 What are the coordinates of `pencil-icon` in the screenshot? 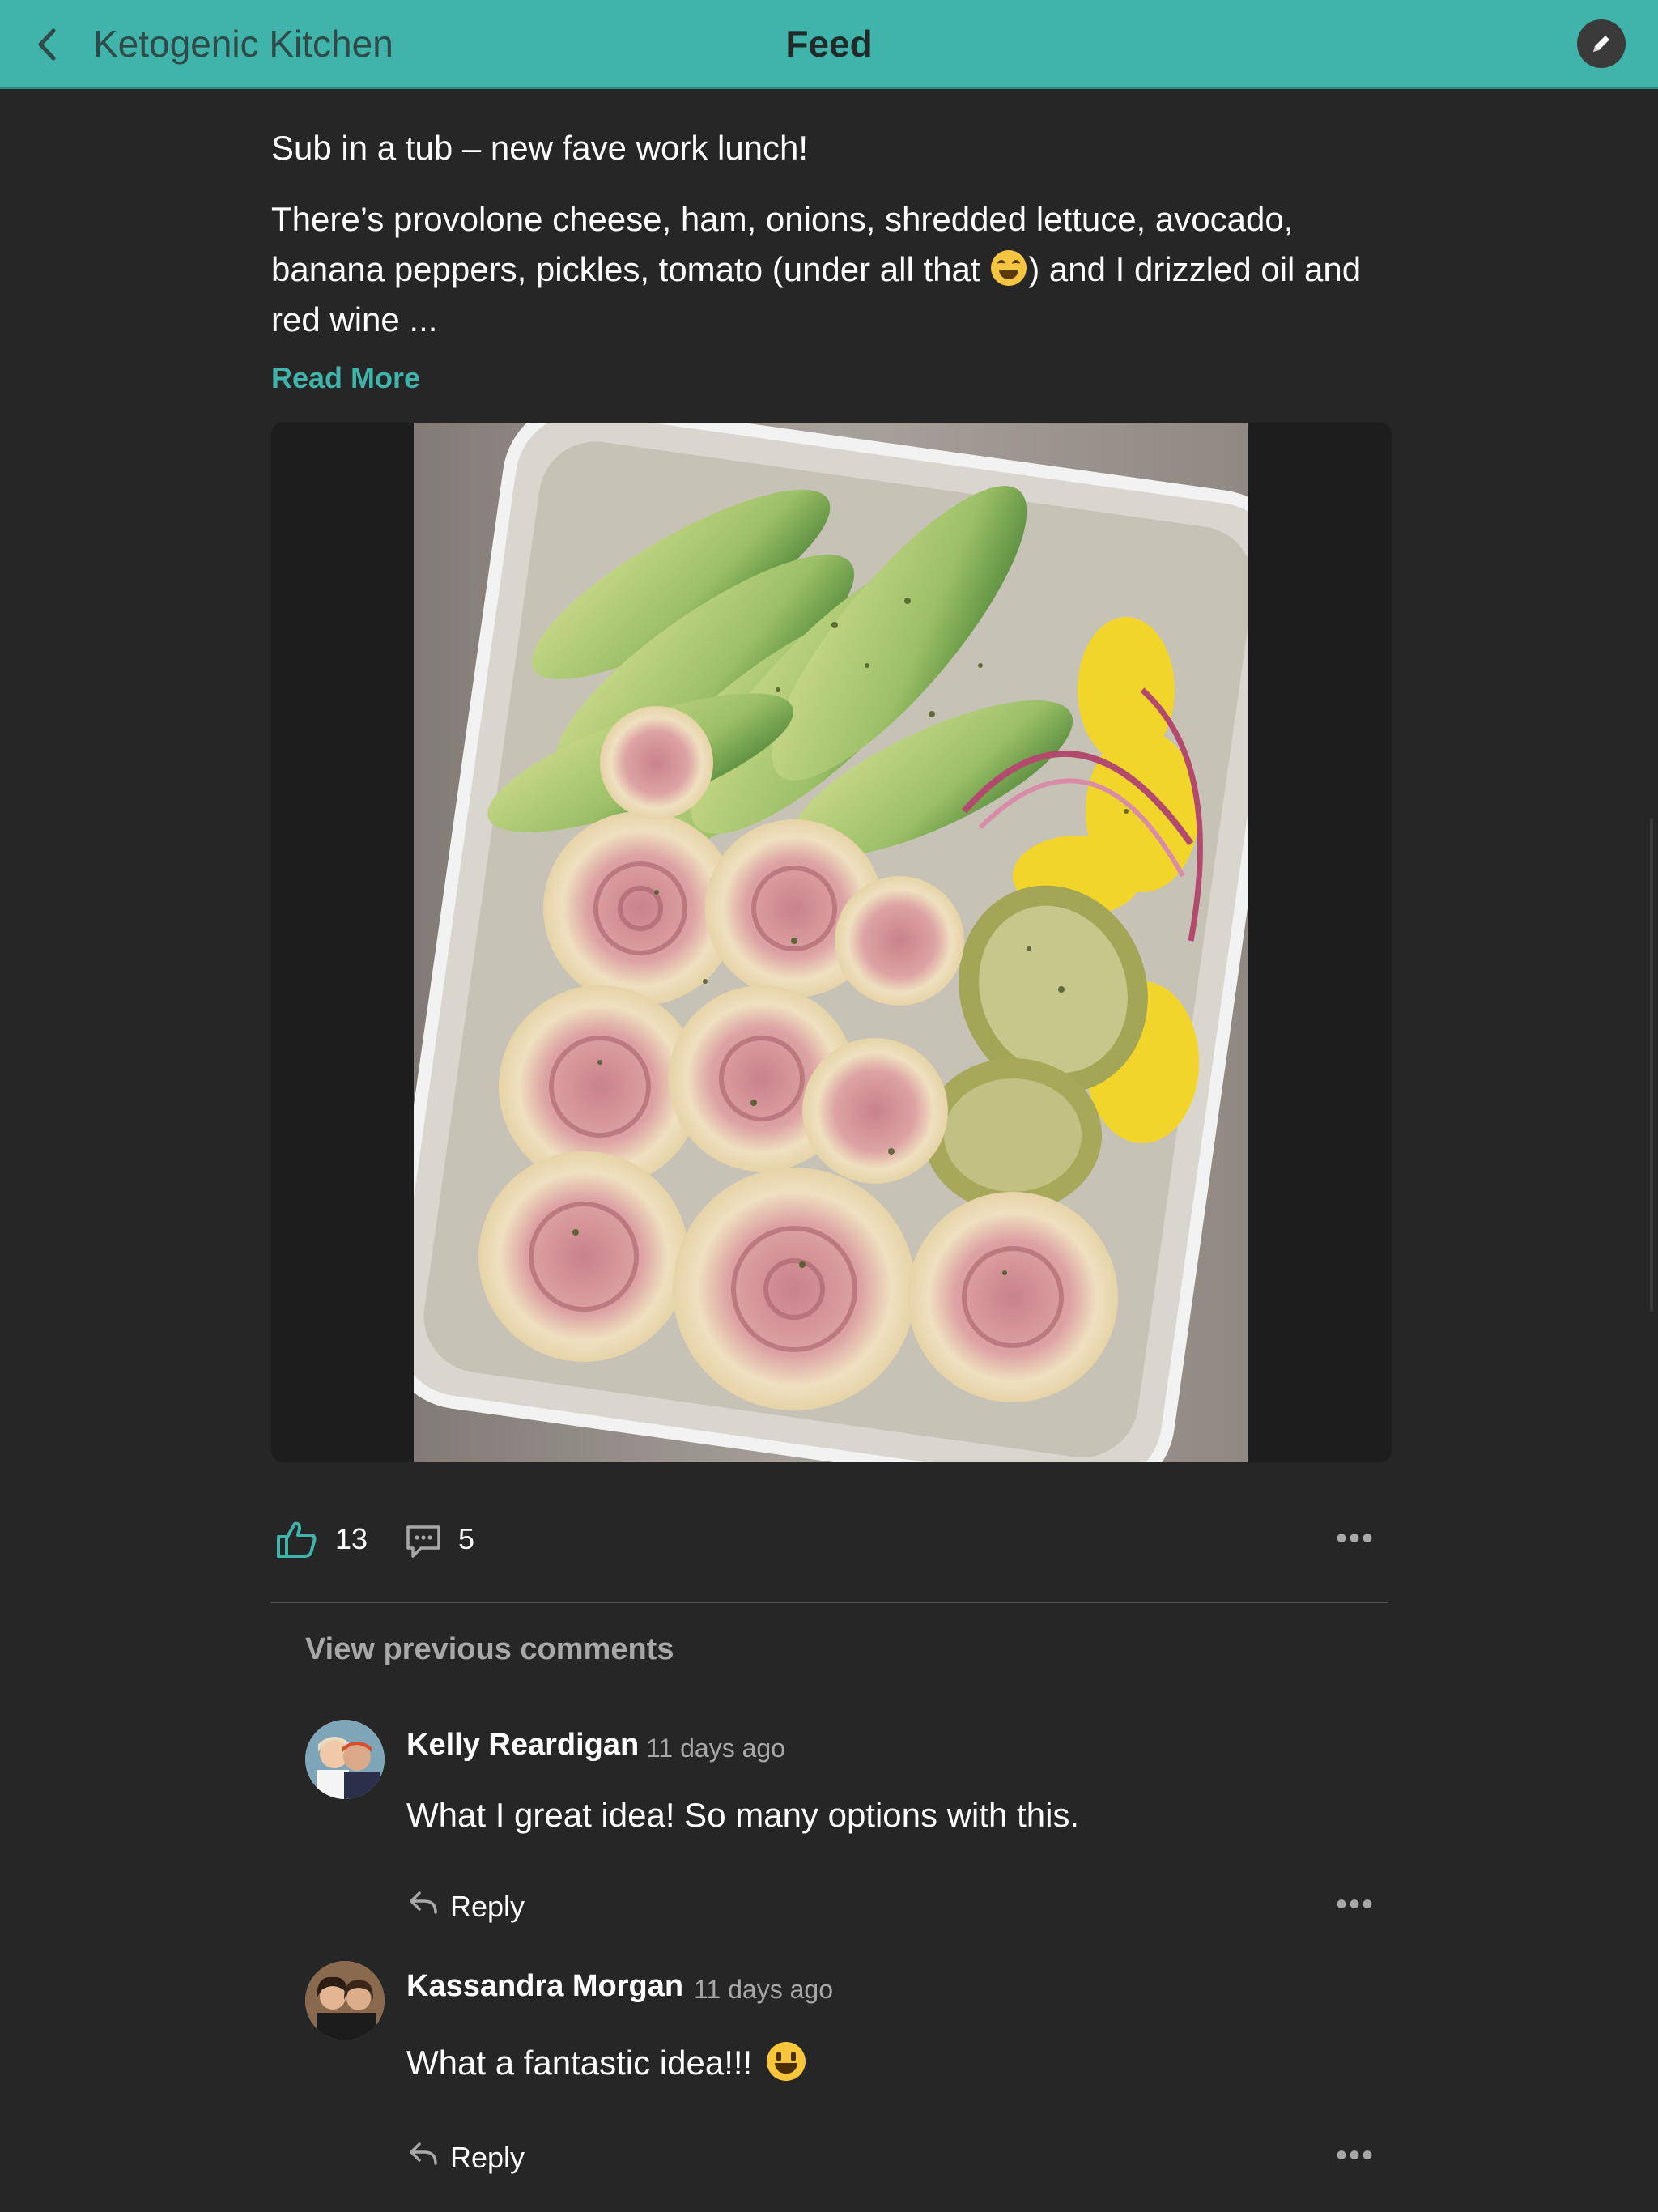 It's located at (1601, 44).